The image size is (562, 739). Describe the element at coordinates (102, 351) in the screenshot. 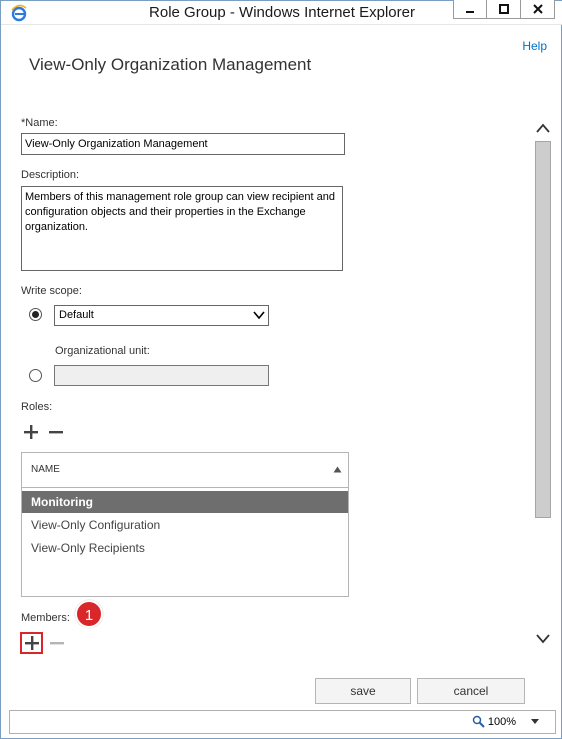

I see `org-unit-label: Organizational unit:` at that location.